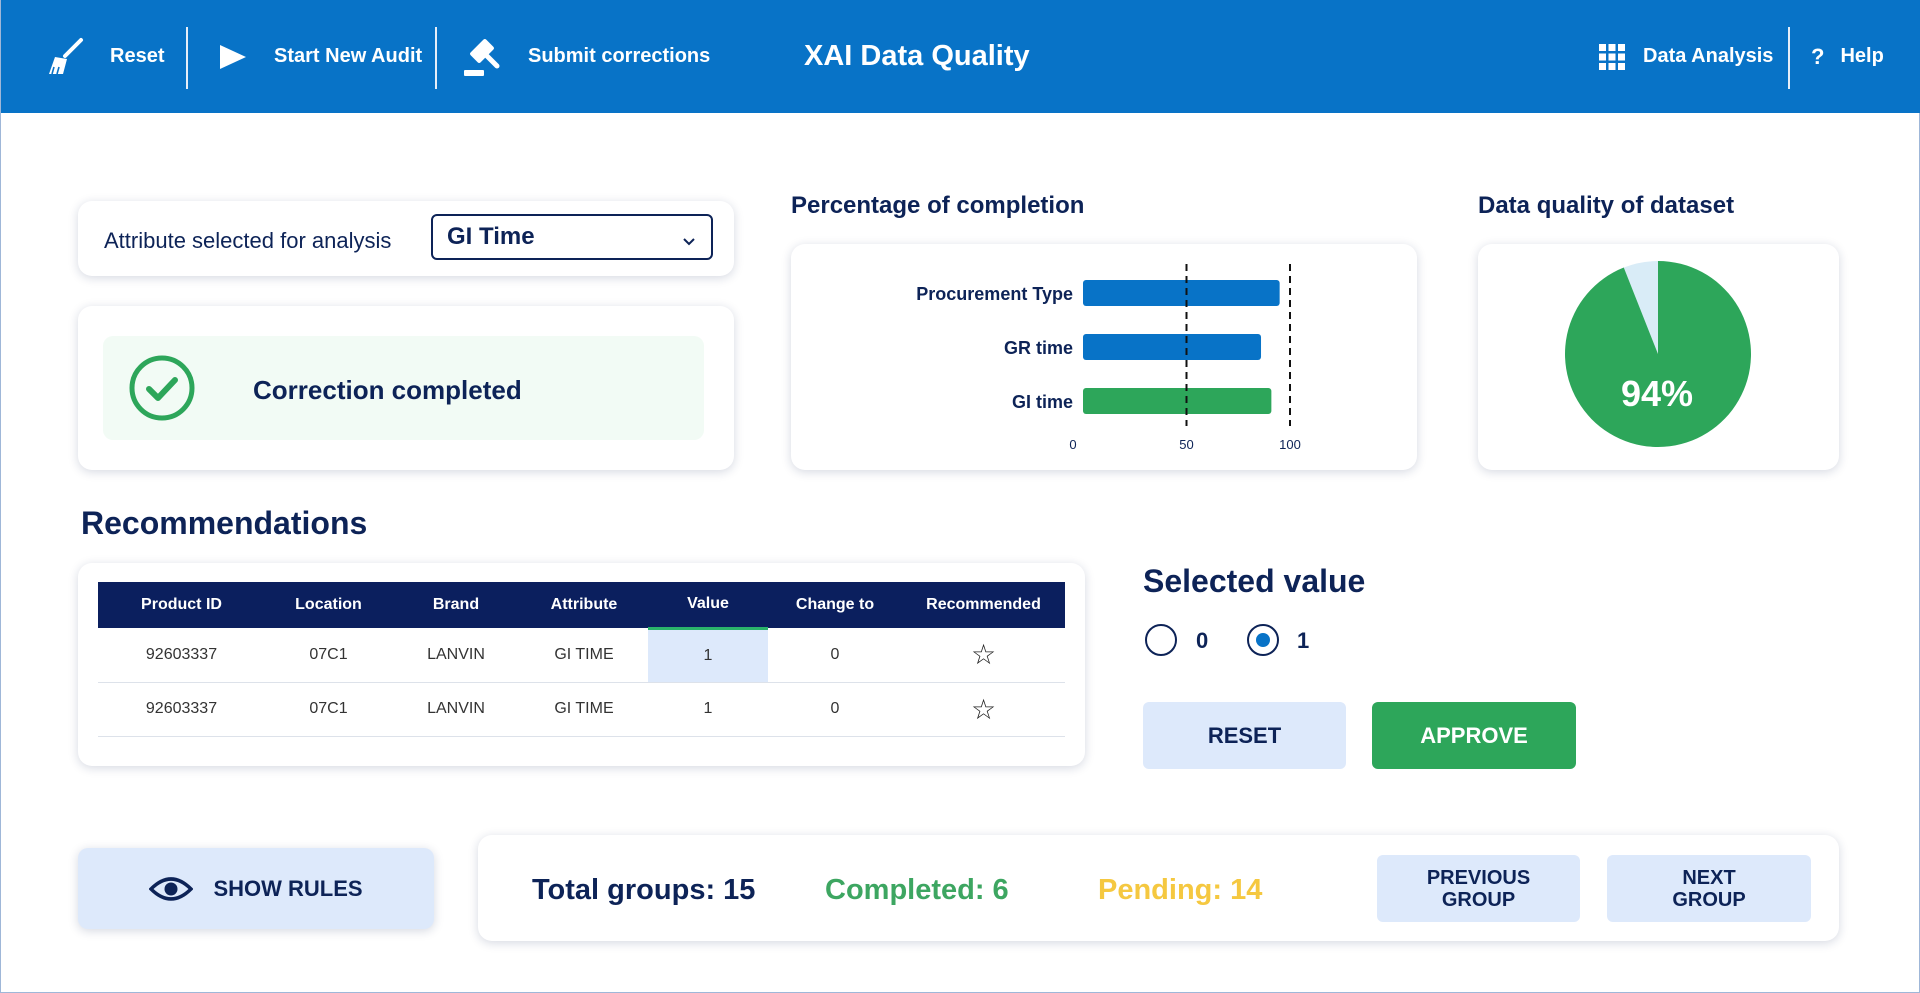 This screenshot has width=1920, height=993. I want to click on pie-slice-good, so click(1658, 354).